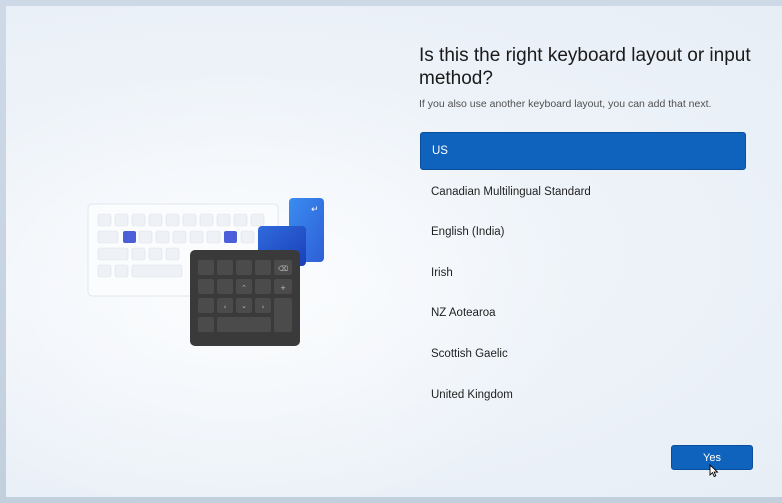 This screenshot has height=503, width=782. Describe the element at coordinates (714, 471) in the screenshot. I see `mouse-cursor-icon` at that location.